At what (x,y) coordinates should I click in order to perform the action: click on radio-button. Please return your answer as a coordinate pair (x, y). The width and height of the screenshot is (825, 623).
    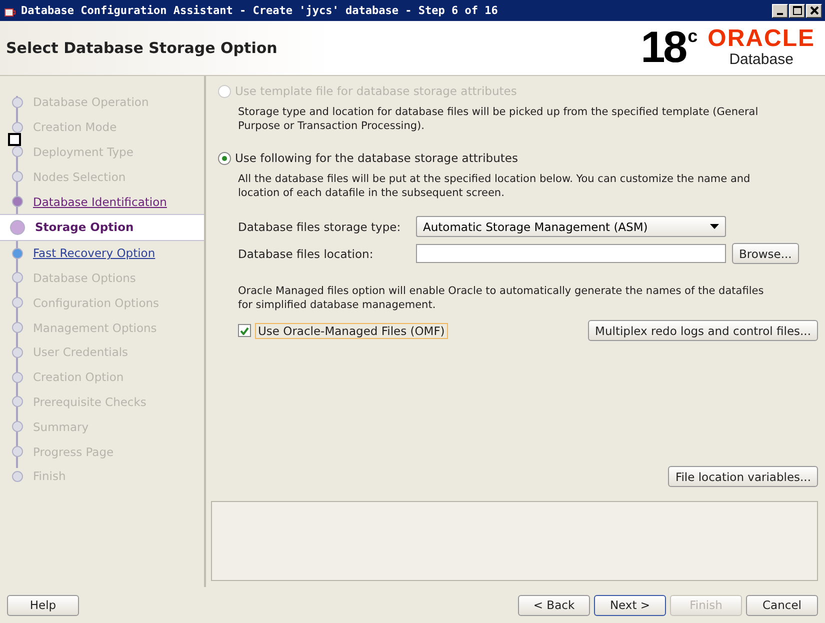
    Looking at the image, I should click on (224, 158).